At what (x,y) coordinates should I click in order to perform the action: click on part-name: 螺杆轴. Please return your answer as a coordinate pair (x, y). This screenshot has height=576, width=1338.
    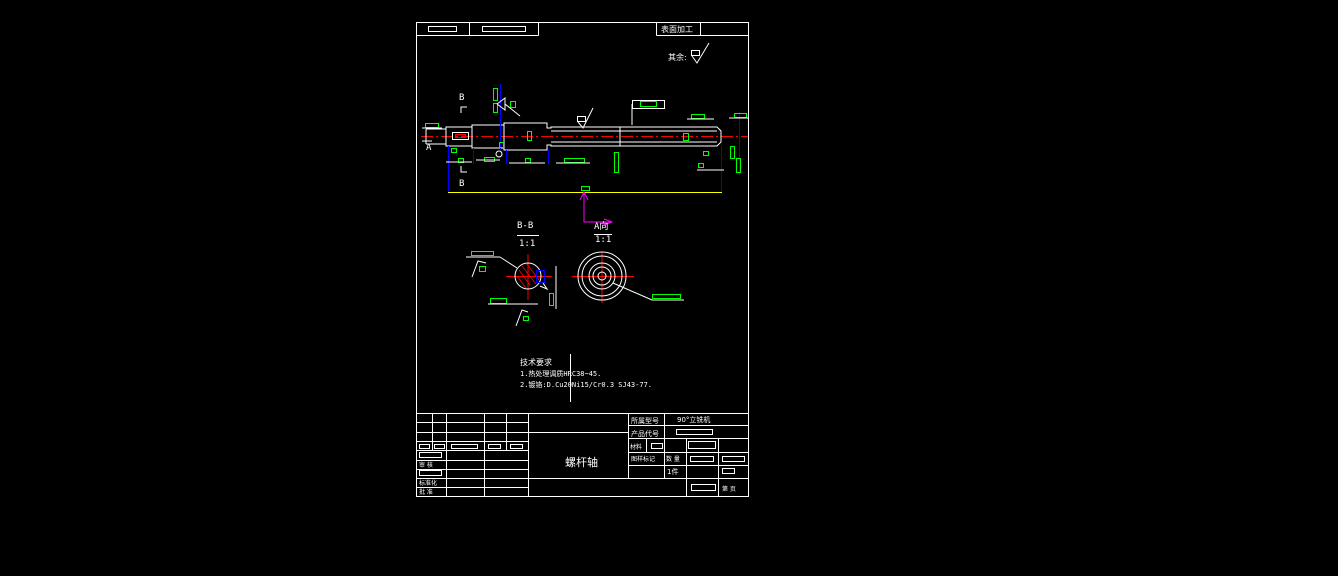
    Looking at the image, I should click on (581, 462).